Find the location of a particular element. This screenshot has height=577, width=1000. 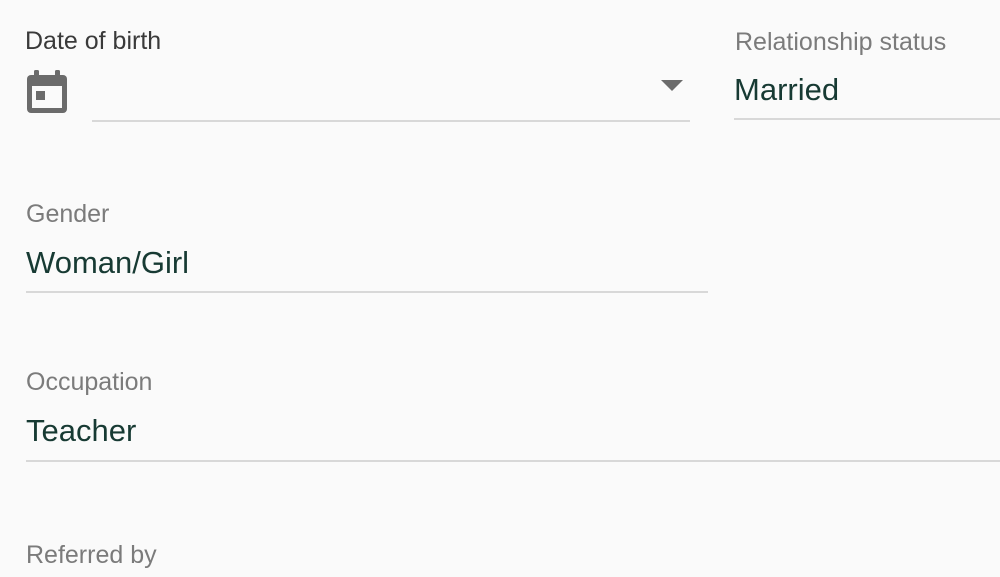

dropdown-arrow-icon is located at coordinates (672, 85).